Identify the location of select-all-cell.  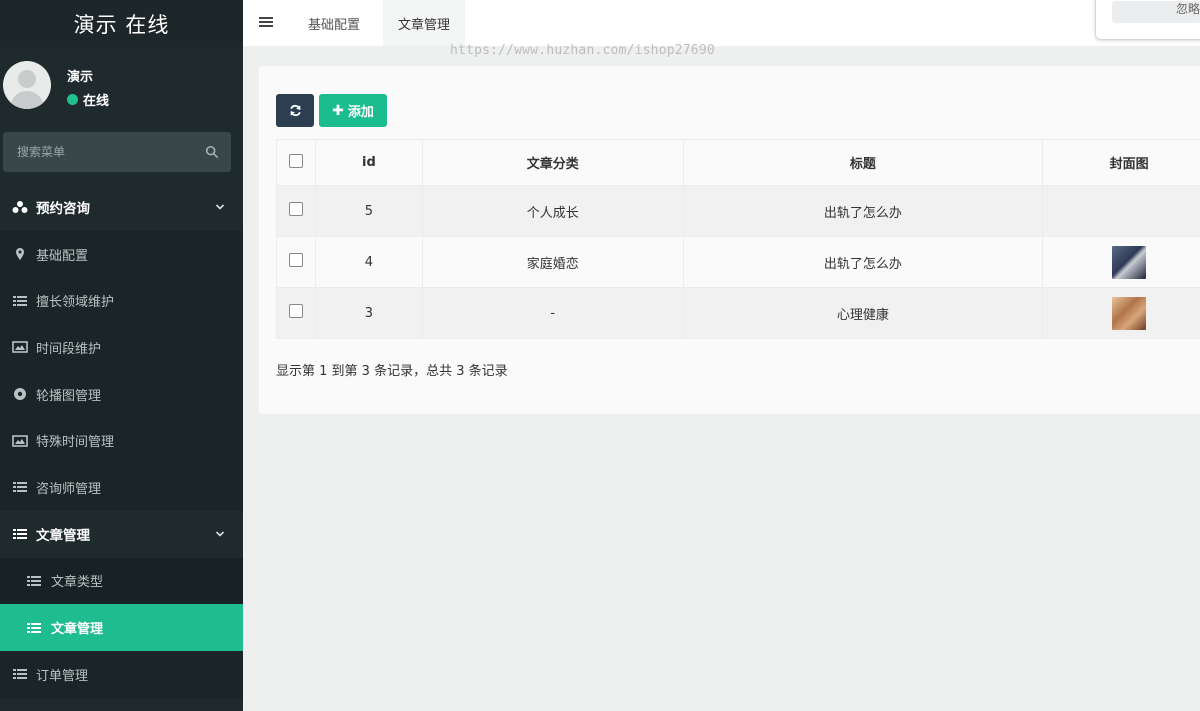
(296, 162).